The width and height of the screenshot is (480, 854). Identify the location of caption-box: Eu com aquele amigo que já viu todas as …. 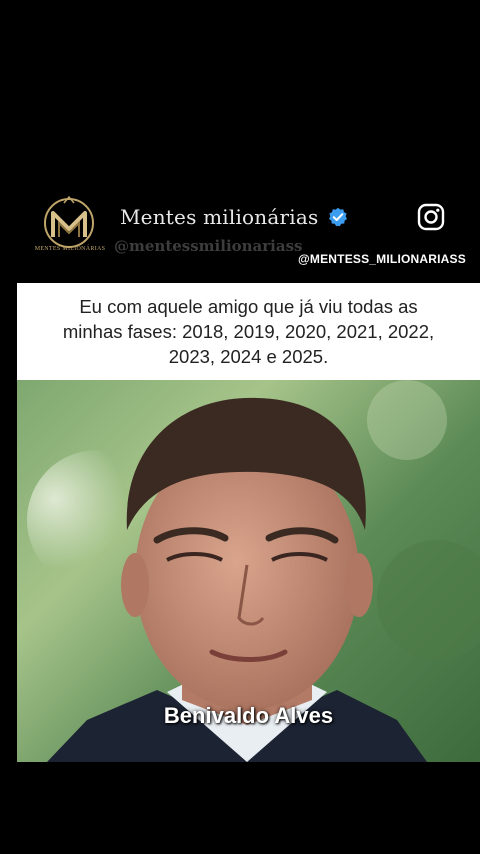
(248, 331).